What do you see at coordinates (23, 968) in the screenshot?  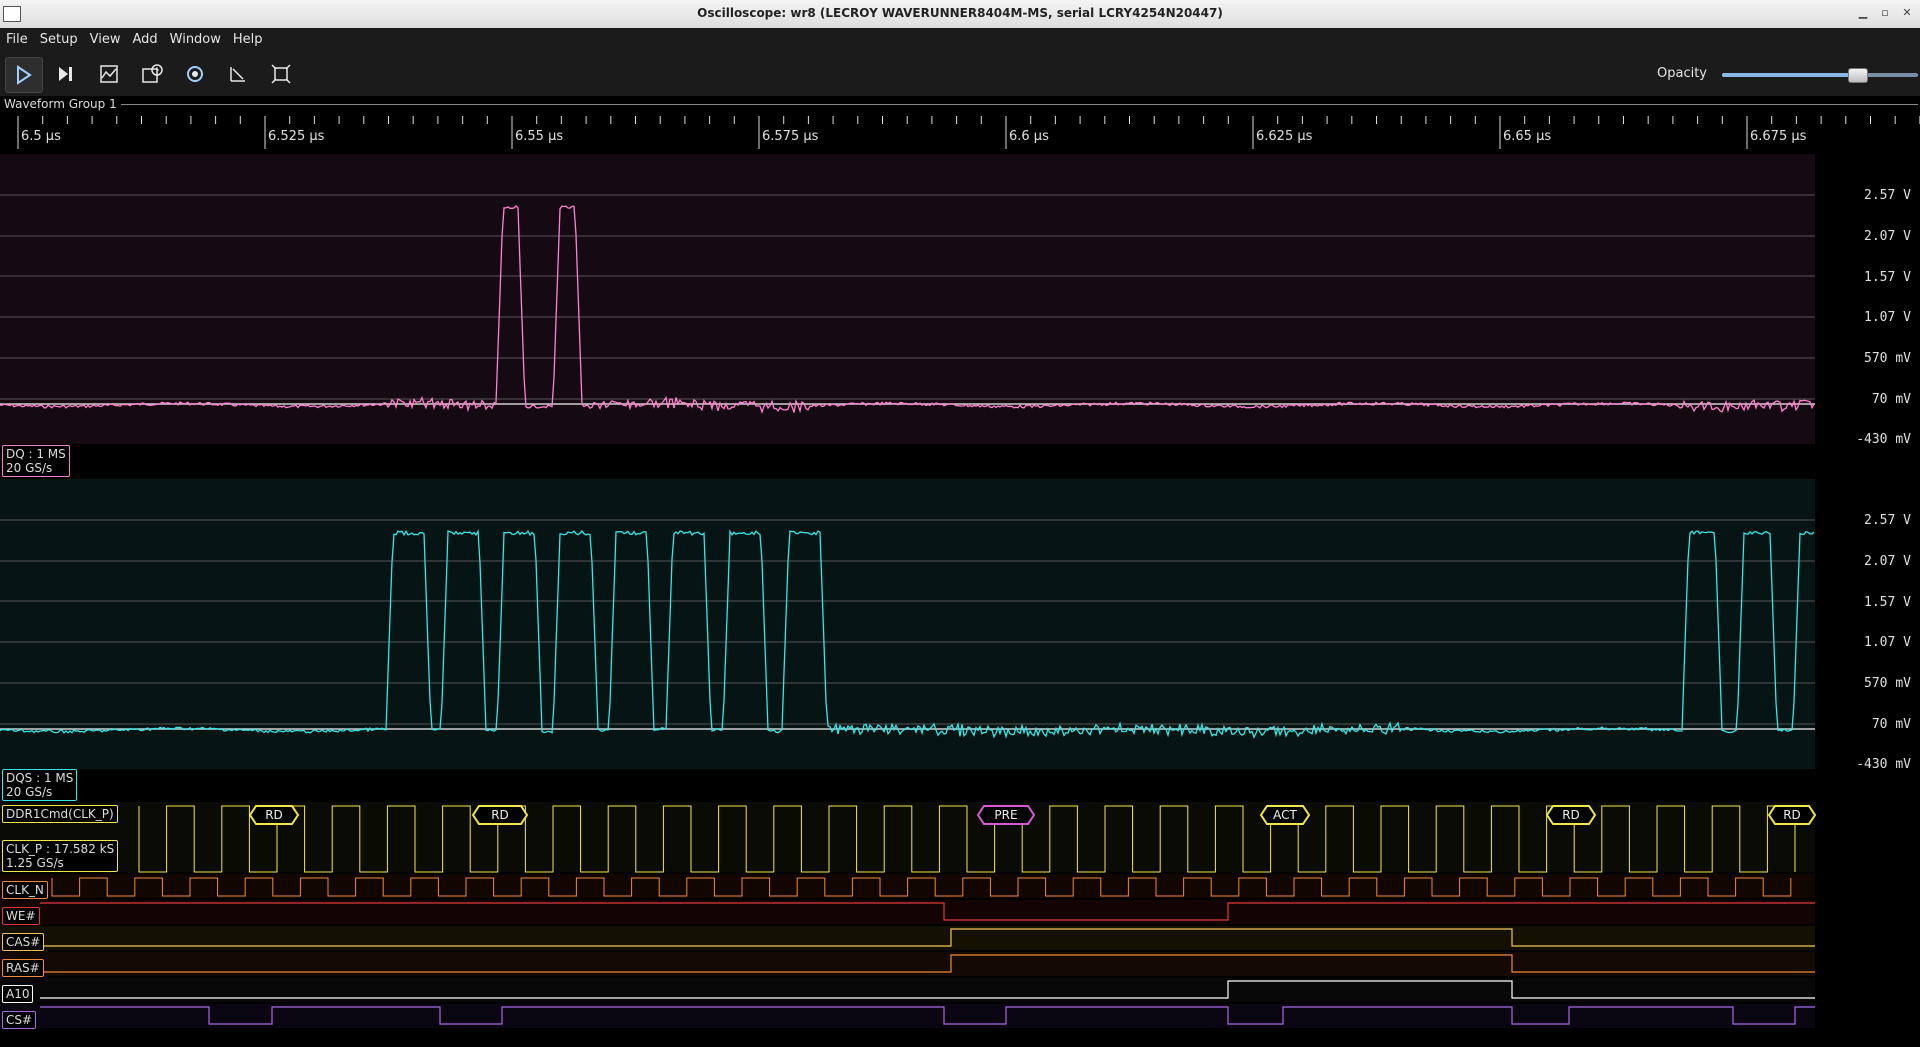 I see `ras-label: RAS#` at bounding box center [23, 968].